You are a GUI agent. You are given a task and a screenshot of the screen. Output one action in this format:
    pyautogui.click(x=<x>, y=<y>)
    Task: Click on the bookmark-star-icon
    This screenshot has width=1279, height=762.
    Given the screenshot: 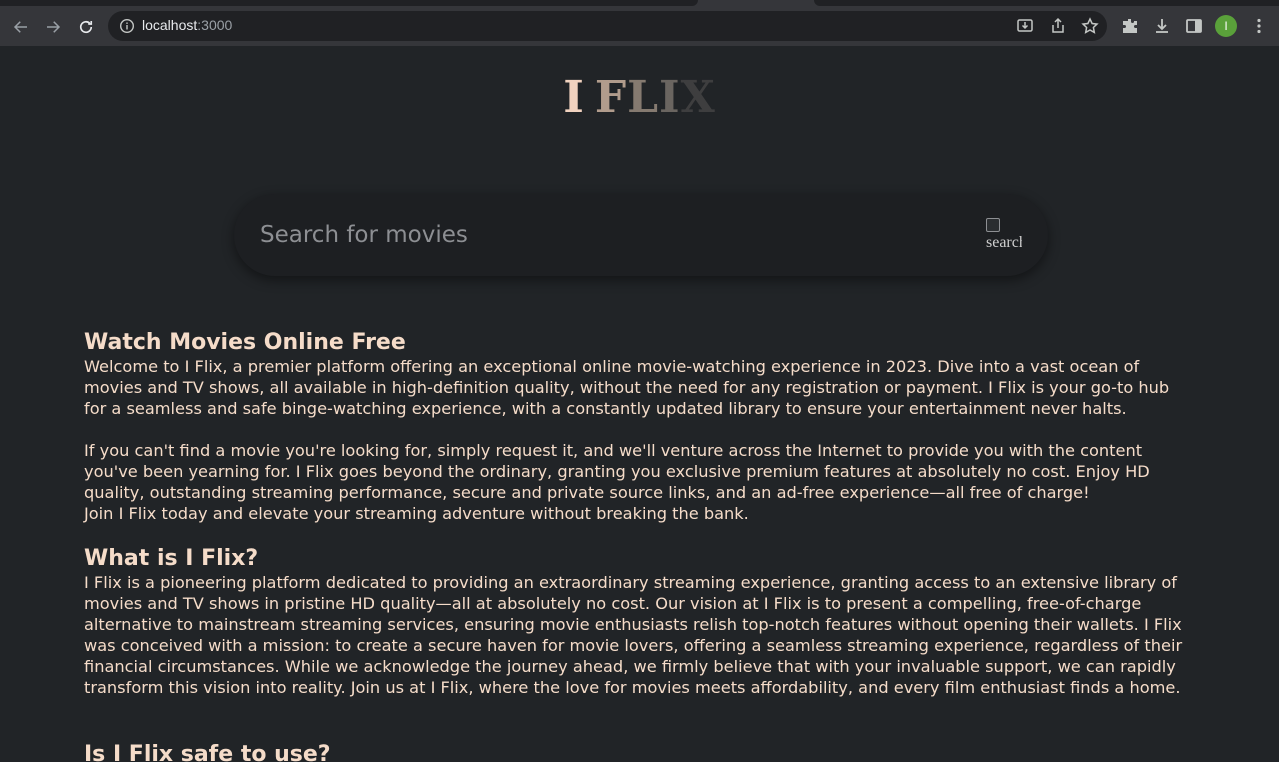 What is the action you would take?
    pyautogui.click(x=1090, y=26)
    